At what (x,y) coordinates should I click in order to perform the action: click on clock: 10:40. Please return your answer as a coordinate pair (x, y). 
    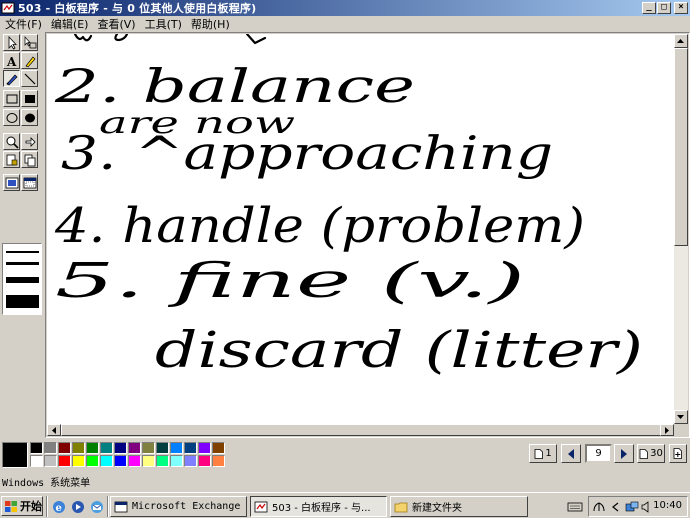
    Looking at the image, I should click on (667, 505).